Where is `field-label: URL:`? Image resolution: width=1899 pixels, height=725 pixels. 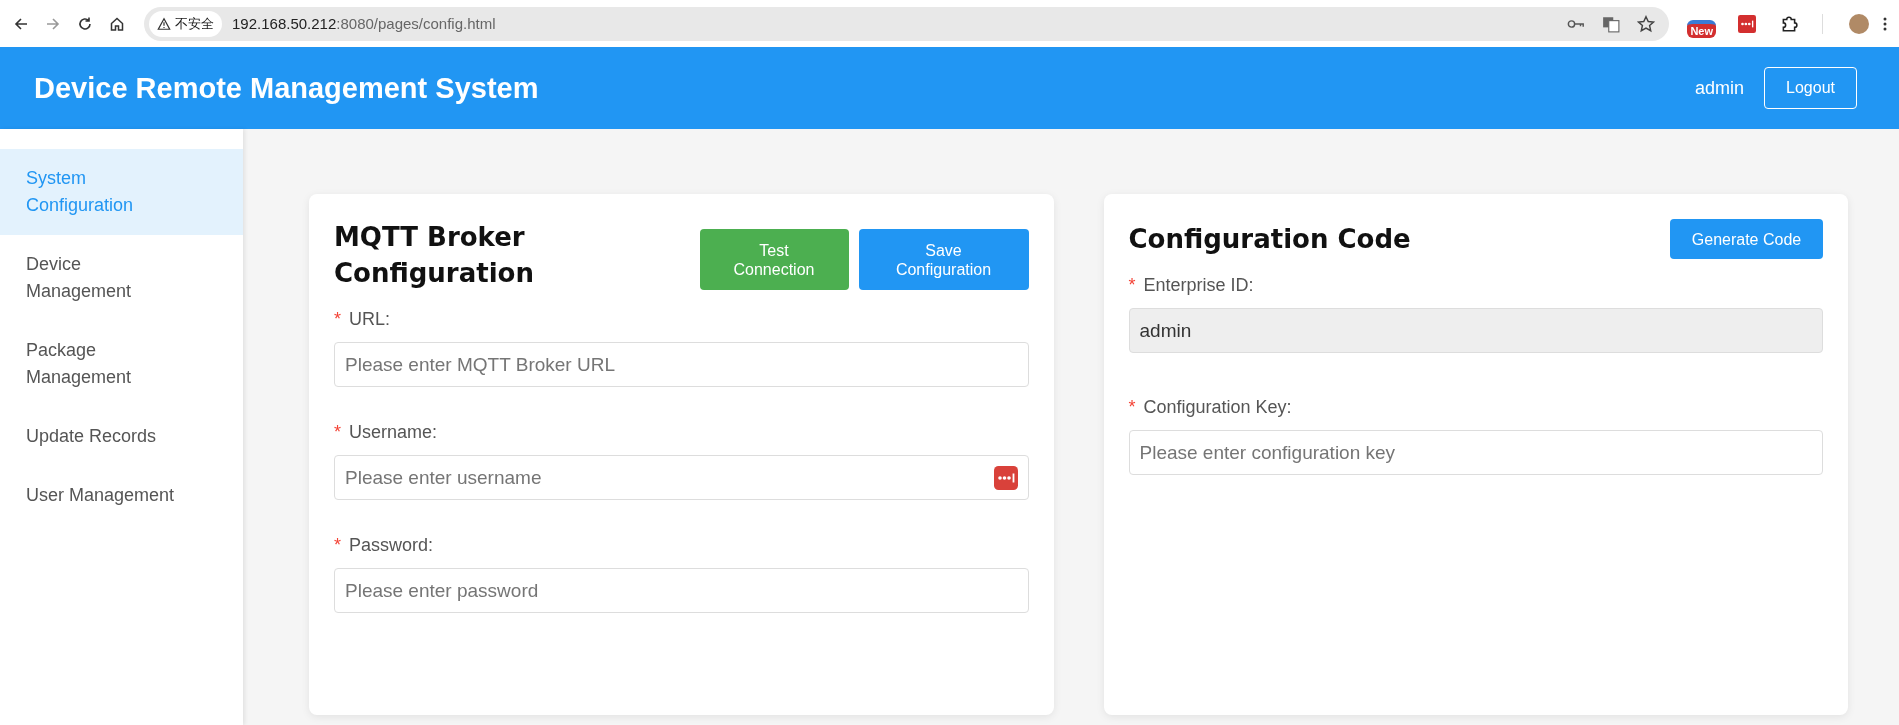 field-label: URL: is located at coordinates (370, 319).